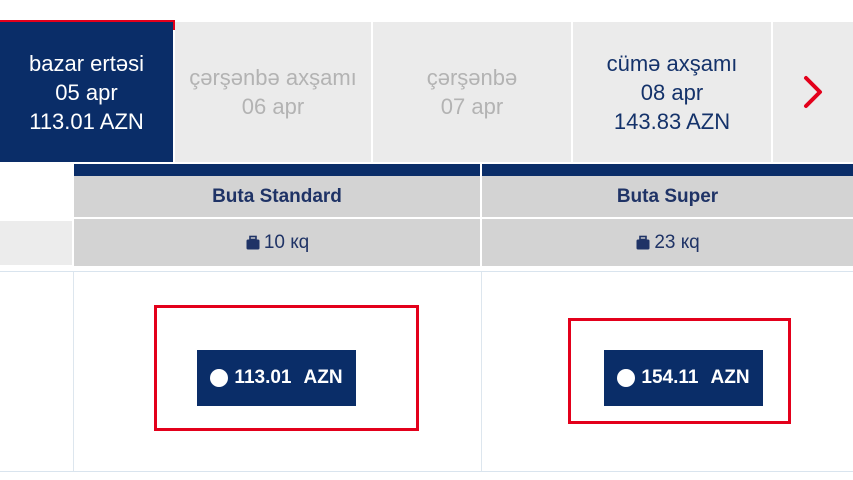  What do you see at coordinates (86, 63) in the screenshot?
I see `date-tab-weekday: bazar ertəsi` at bounding box center [86, 63].